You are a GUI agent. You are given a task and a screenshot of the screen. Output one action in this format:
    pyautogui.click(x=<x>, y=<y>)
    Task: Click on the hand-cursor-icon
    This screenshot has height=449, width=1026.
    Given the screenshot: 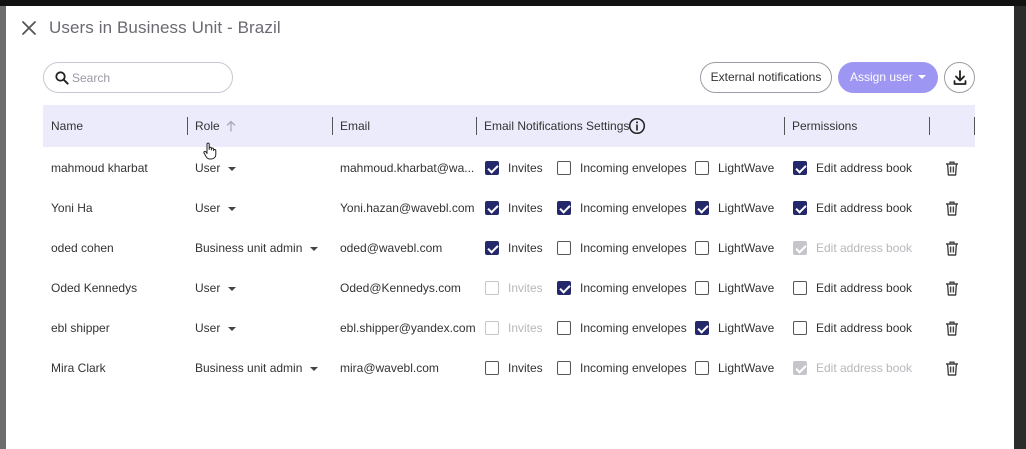 What is the action you would take?
    pyautogui.click(x=210, y=151)
    